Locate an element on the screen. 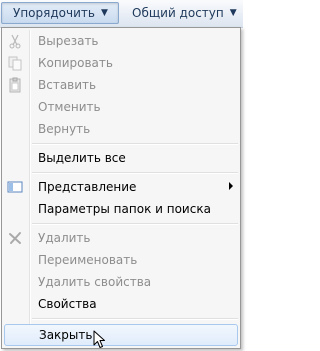 The image size is (320, 351). menu-item-close: Закрыть is located at coordinates (121, 335).